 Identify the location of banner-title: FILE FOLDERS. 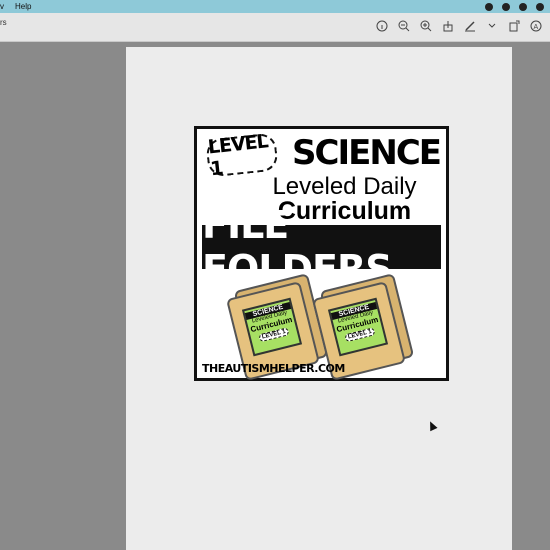
(321, 247).